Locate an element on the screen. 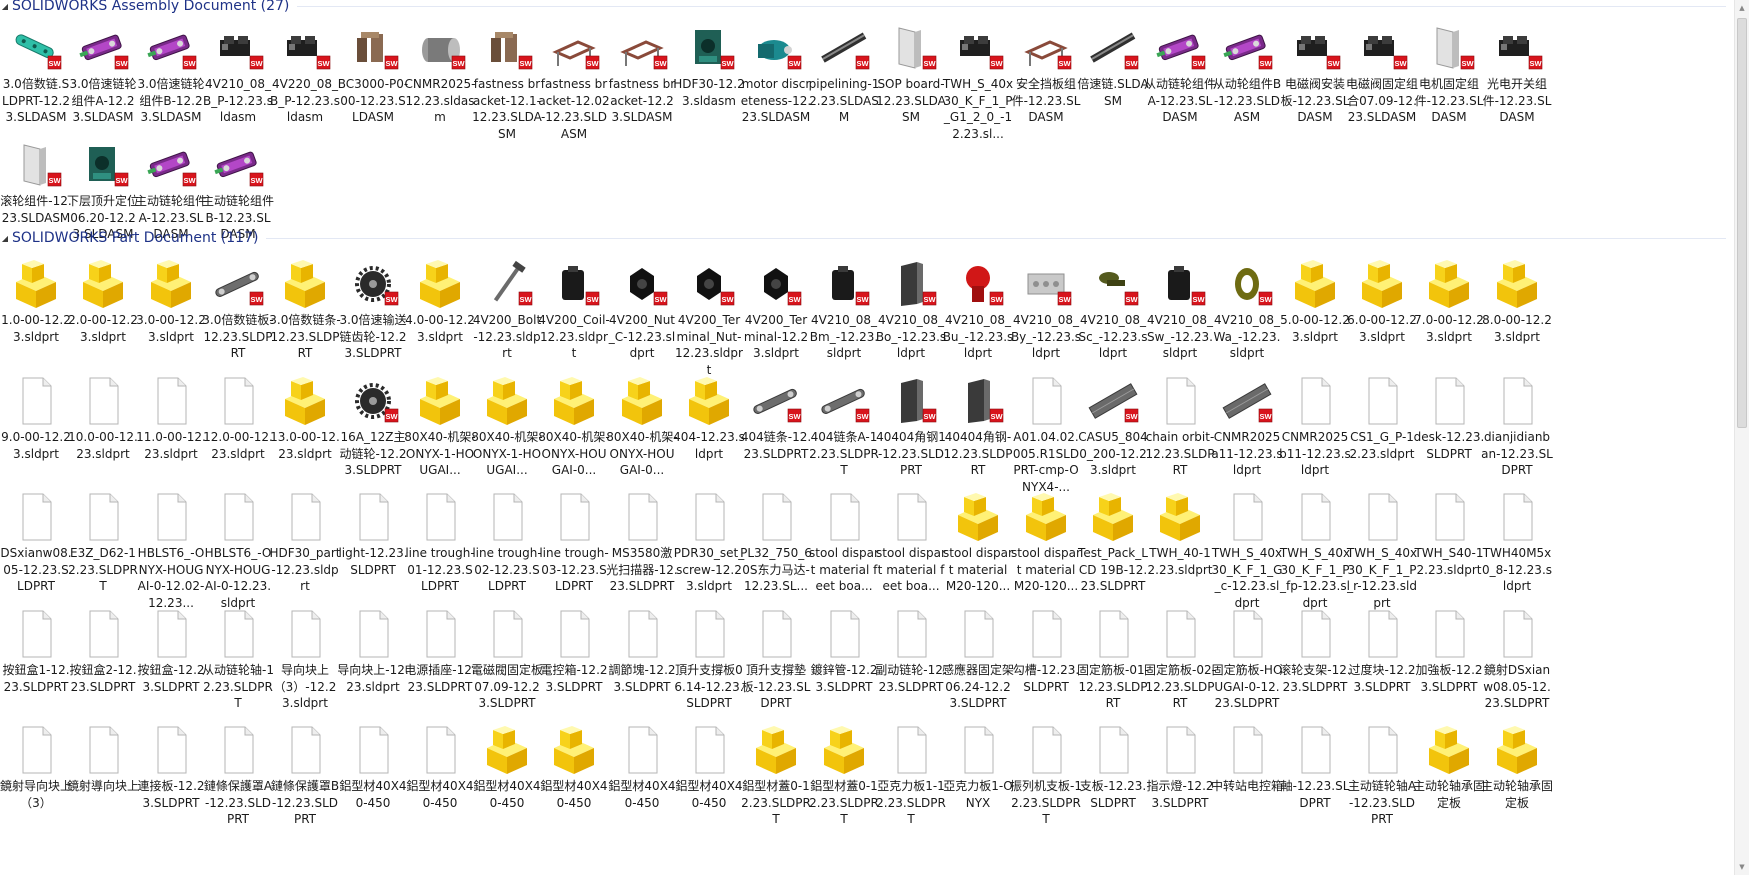 The image size is (1749, 875). file-item: SW pipelining-12.23.SLDASM is located at coordinates (844, 84).